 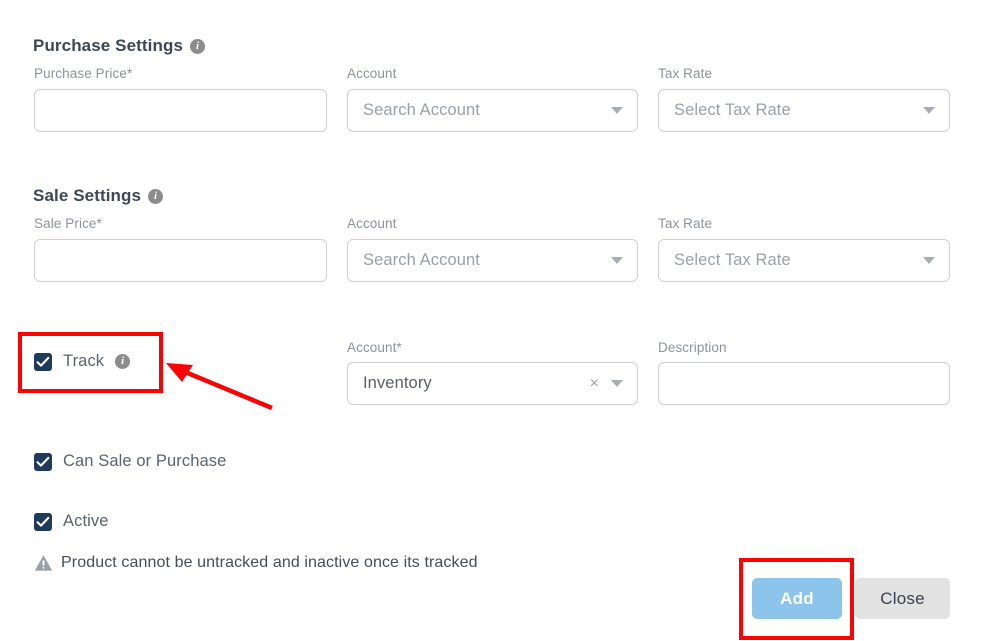 I want to click on label-sale-price: Sale Price*, so click(x=68, y=223).